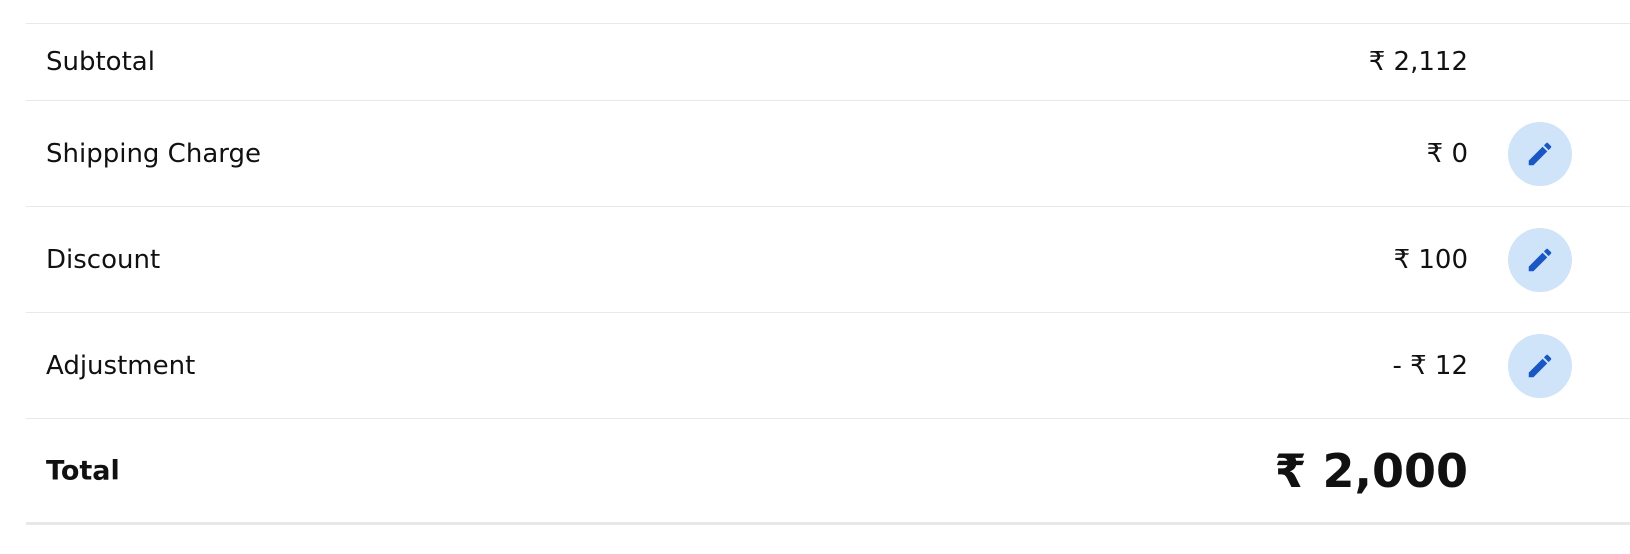 The height and width of the screenshot is (554, 1630). What do you see at coordinates (153, 153) in the screenshot?
I see `shipping-charge-label: Shipping Charge` at bounding box center [153, 153].